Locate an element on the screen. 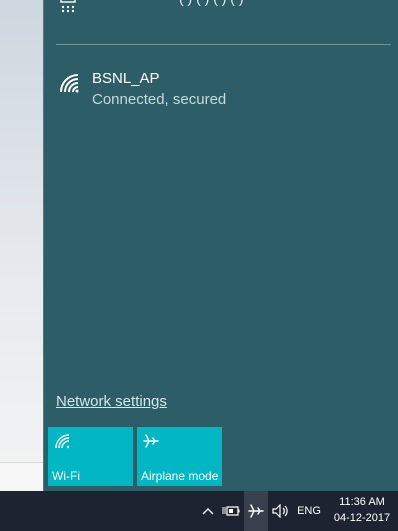  input-language-button: ENG is located at coordinates (309, 511).